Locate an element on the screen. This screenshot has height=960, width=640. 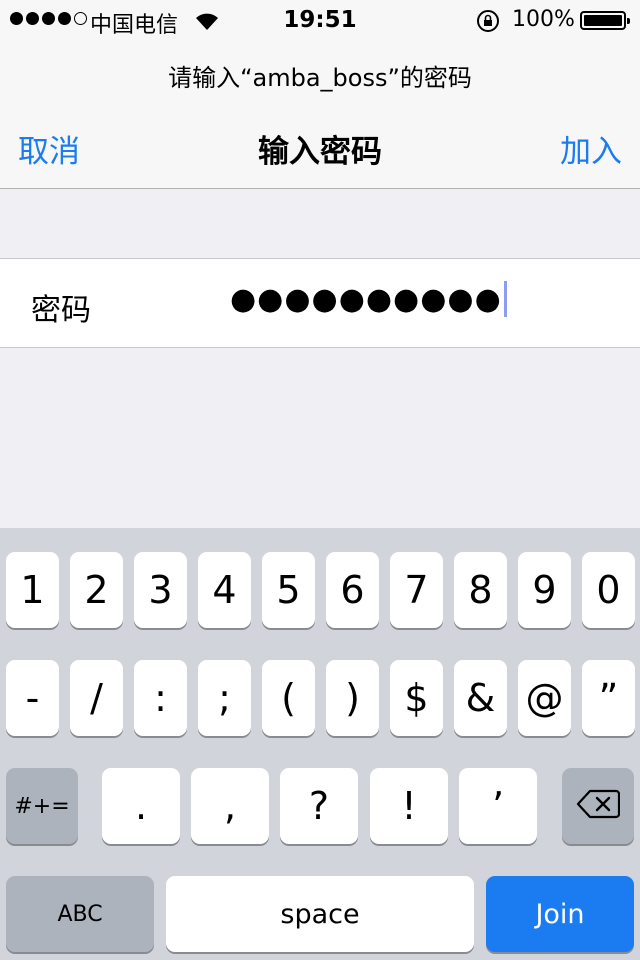
delete-key is located at coordinates (598, 806).